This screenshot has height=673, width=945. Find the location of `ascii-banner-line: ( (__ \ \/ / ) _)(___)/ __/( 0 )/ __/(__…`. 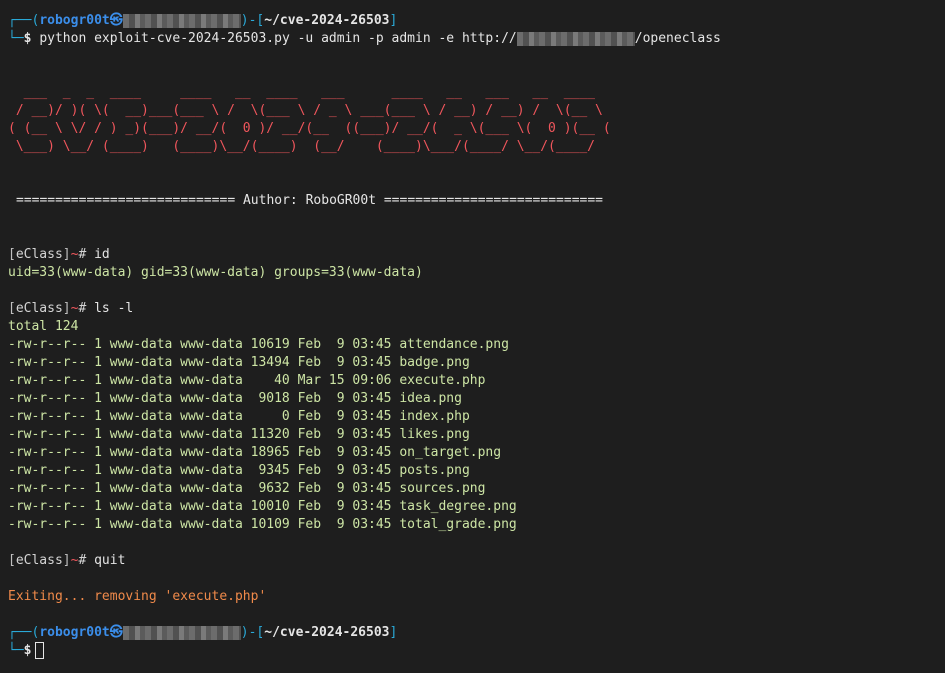

ascii-banner-line: ( (__ \ \/ / ) _)(___)/ __/( 0 )/ __/(__… is located at coordinates (309, 128).